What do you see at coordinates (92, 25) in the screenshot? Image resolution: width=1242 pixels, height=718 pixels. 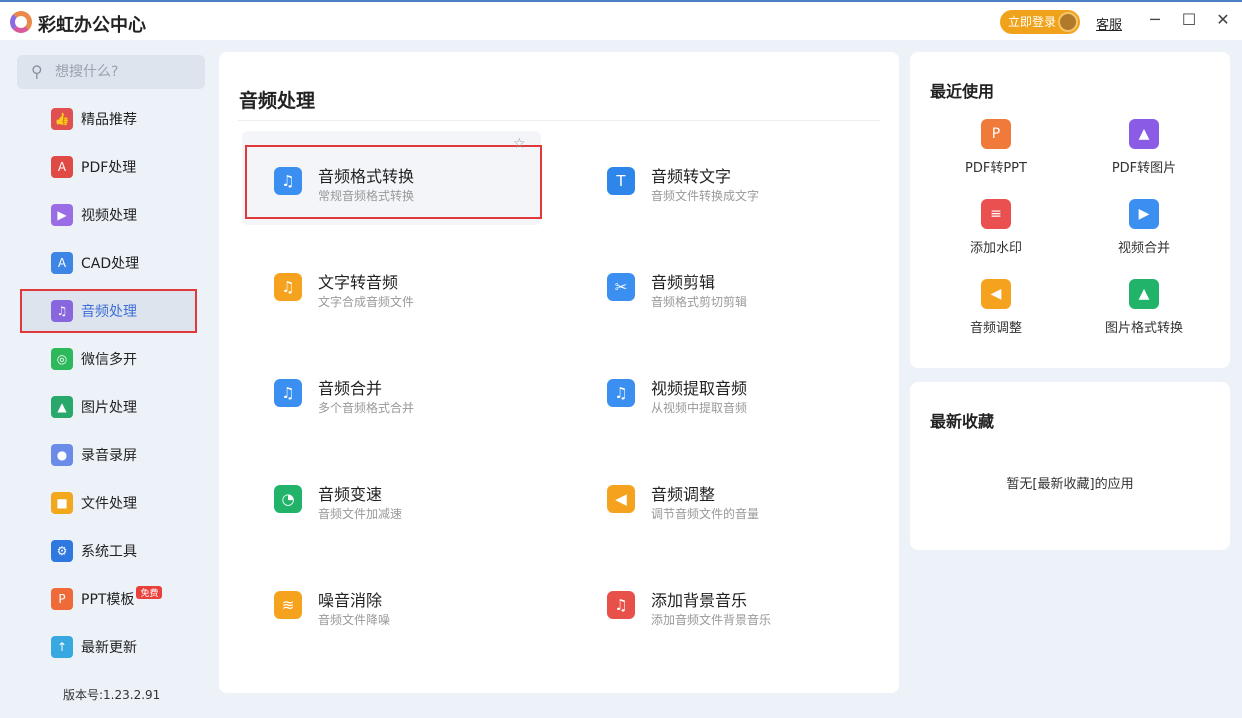 I see `app-title: 彩虹办公中心` at bounding box center [92, 25].